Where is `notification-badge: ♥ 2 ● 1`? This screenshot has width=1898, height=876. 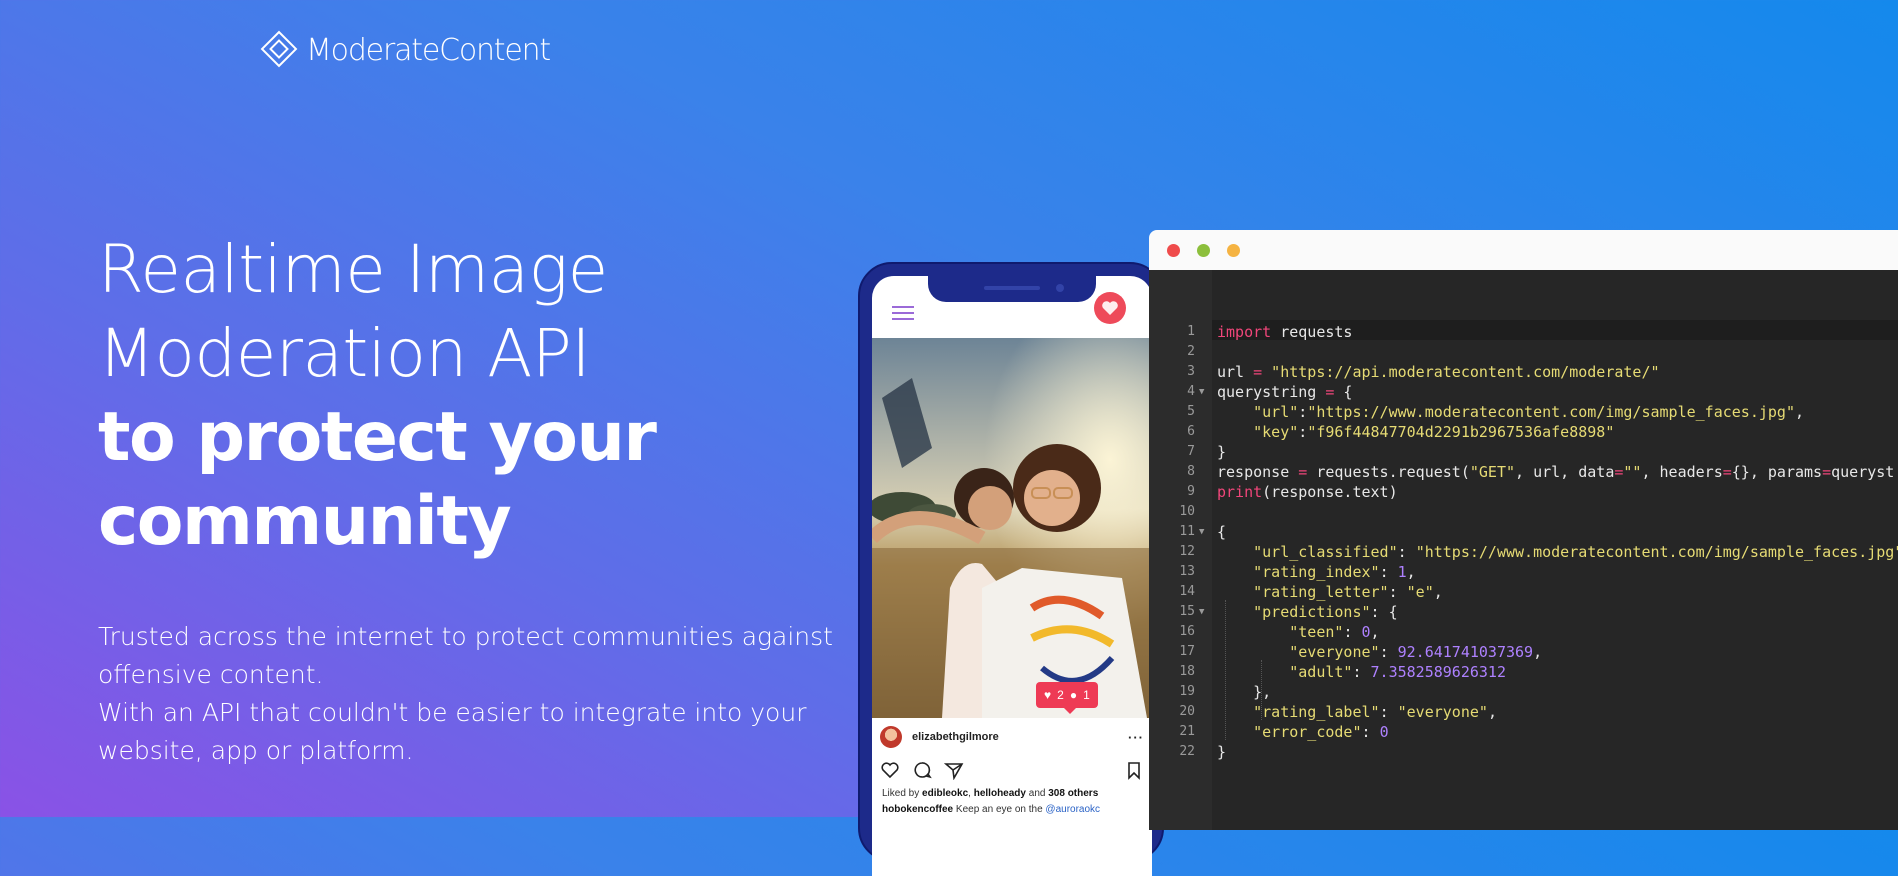
notification-badge: ♥ 2 ● 1 is located at coordinates (1067, 698).